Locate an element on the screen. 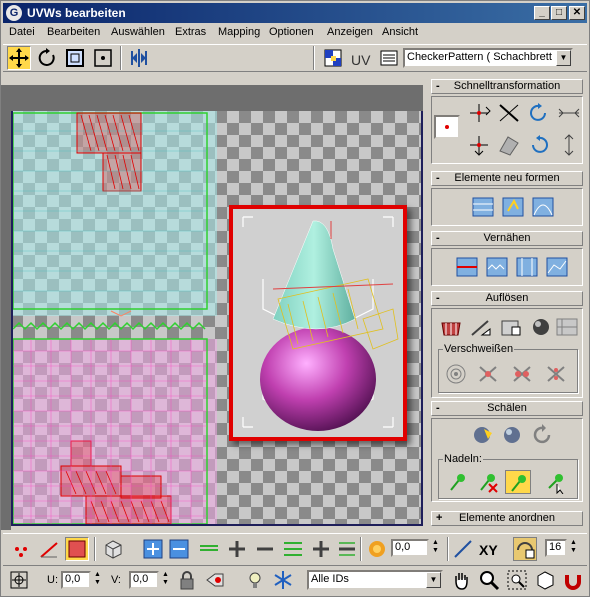 The width and height of the screenshot is (590, 597). peel-mode-button is located at coordinates (513, 435).